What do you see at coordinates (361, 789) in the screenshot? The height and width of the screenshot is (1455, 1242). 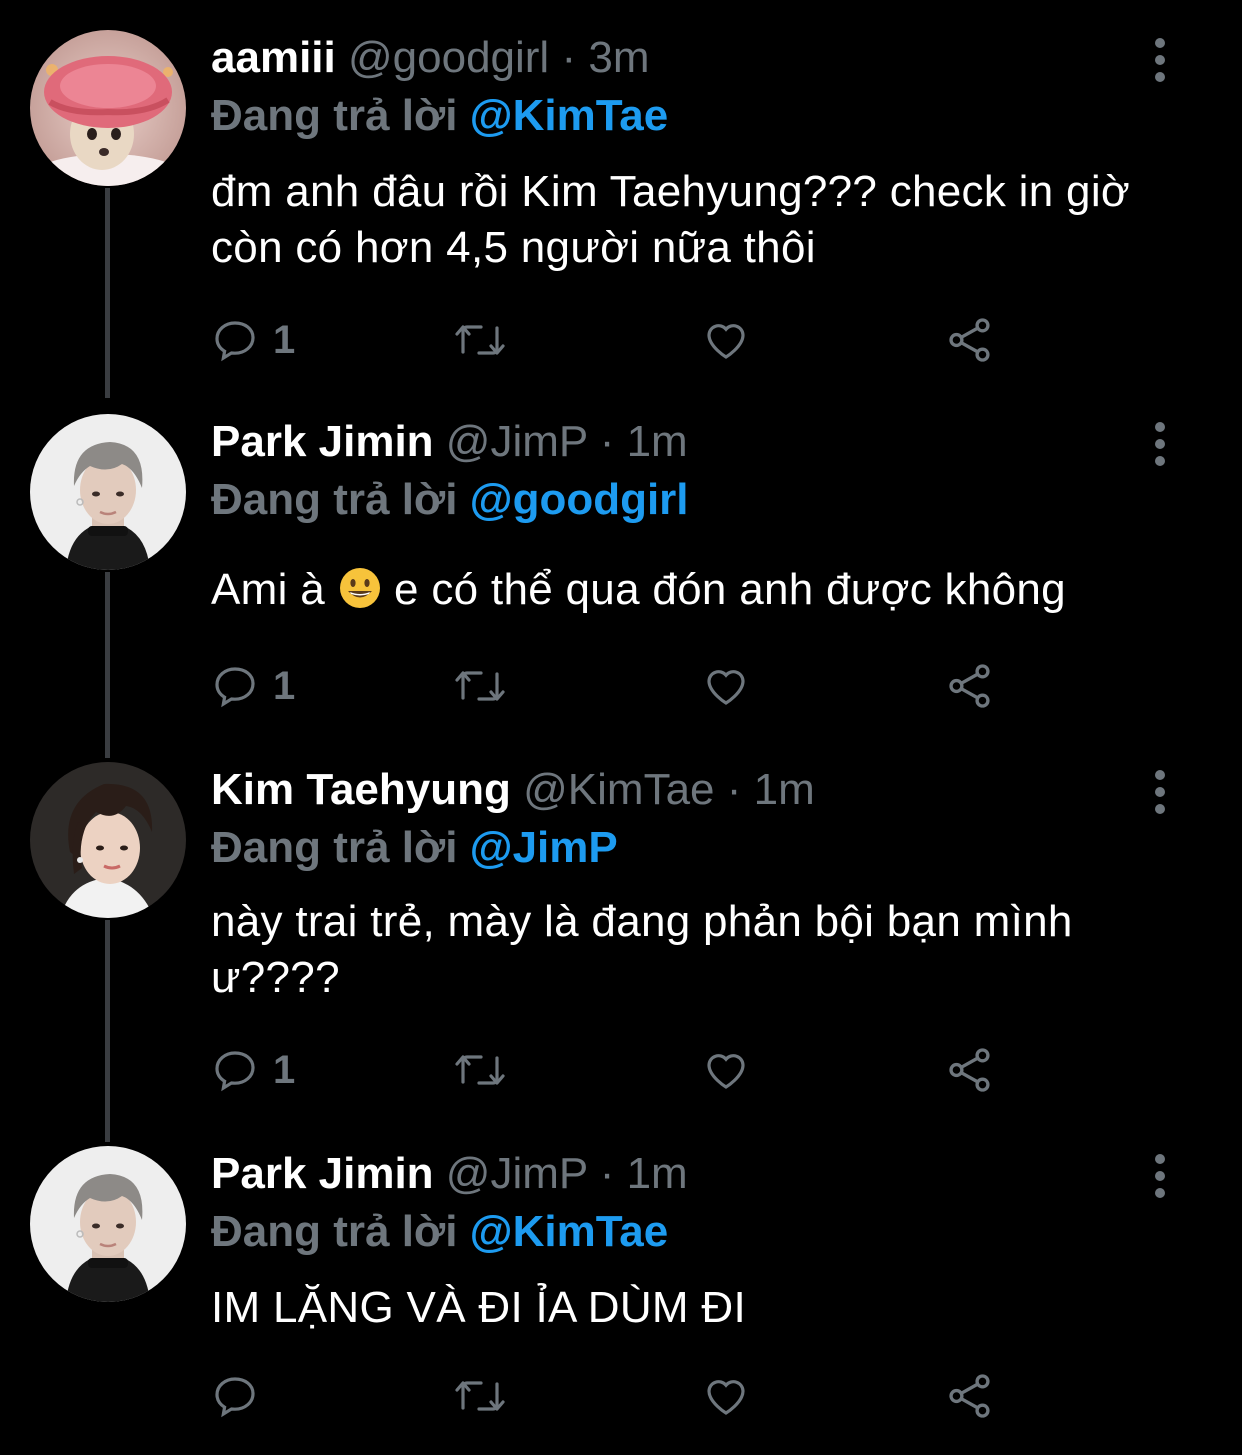 I see `display-name: Kim Taehyung` at bounding box center [361, 789].